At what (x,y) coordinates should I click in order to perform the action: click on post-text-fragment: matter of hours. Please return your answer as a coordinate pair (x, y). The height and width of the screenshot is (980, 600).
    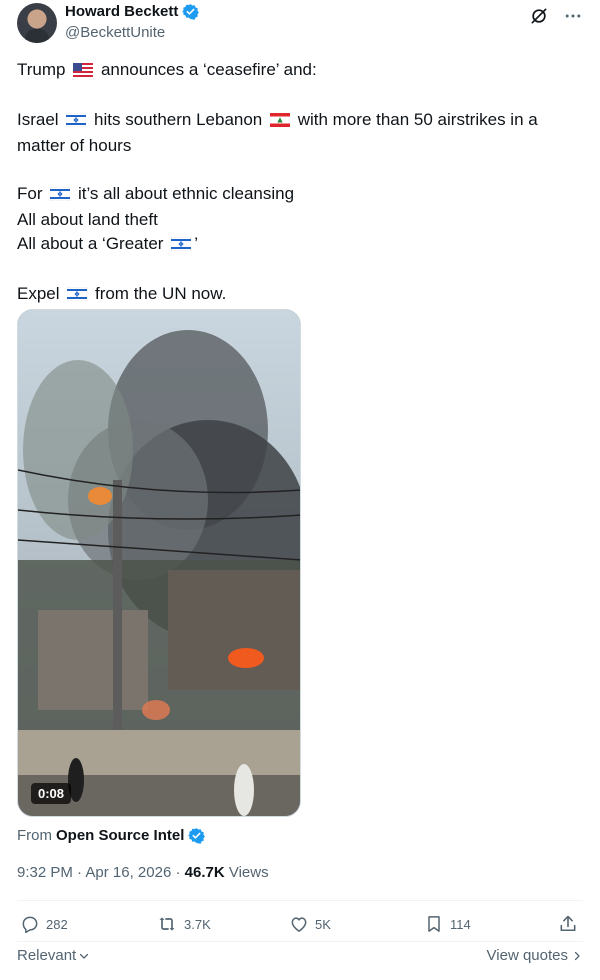
    Looking at the image, I should click on (74, 145).